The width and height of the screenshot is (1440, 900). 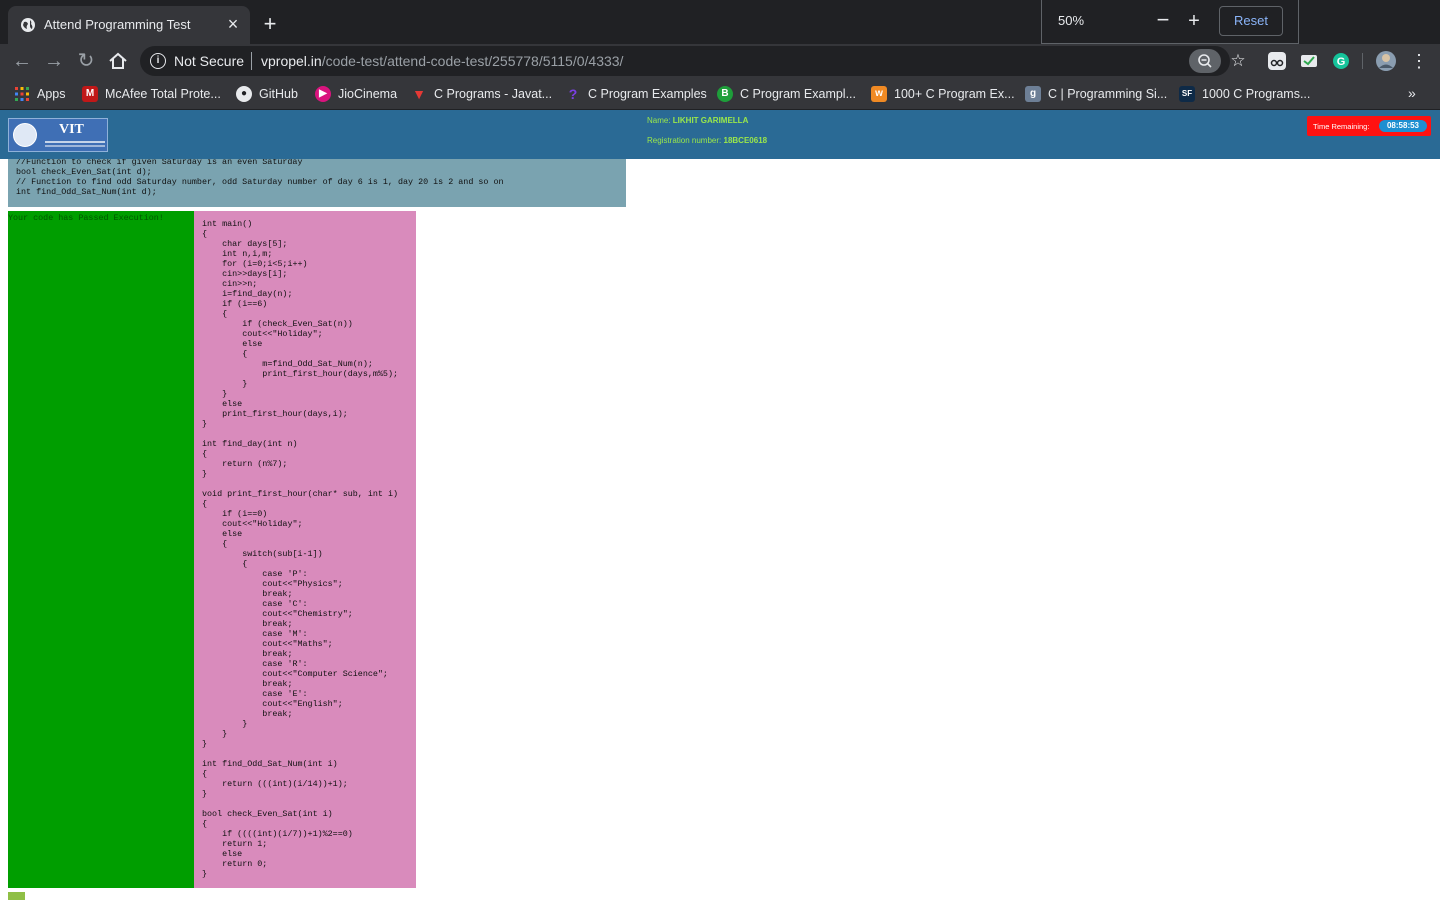 What do you see at coordinates (291, 61) in the screenshot?
I see `url-domain: vpropel.in` at bounding box center [291, 61].